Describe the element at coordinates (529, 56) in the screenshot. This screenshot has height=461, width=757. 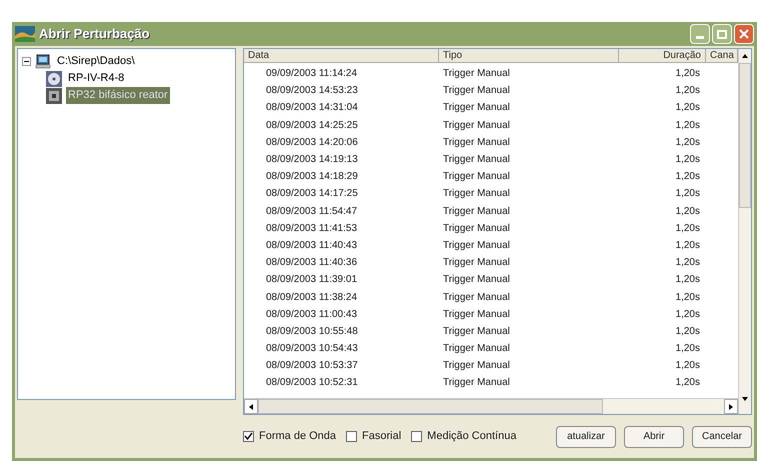
I see `column-header: Tipo` at that location.